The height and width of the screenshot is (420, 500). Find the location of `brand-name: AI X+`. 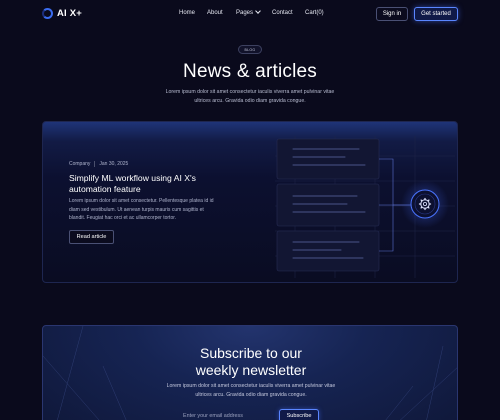

brand-name: AI X+ is located at coordinates (70, 13).